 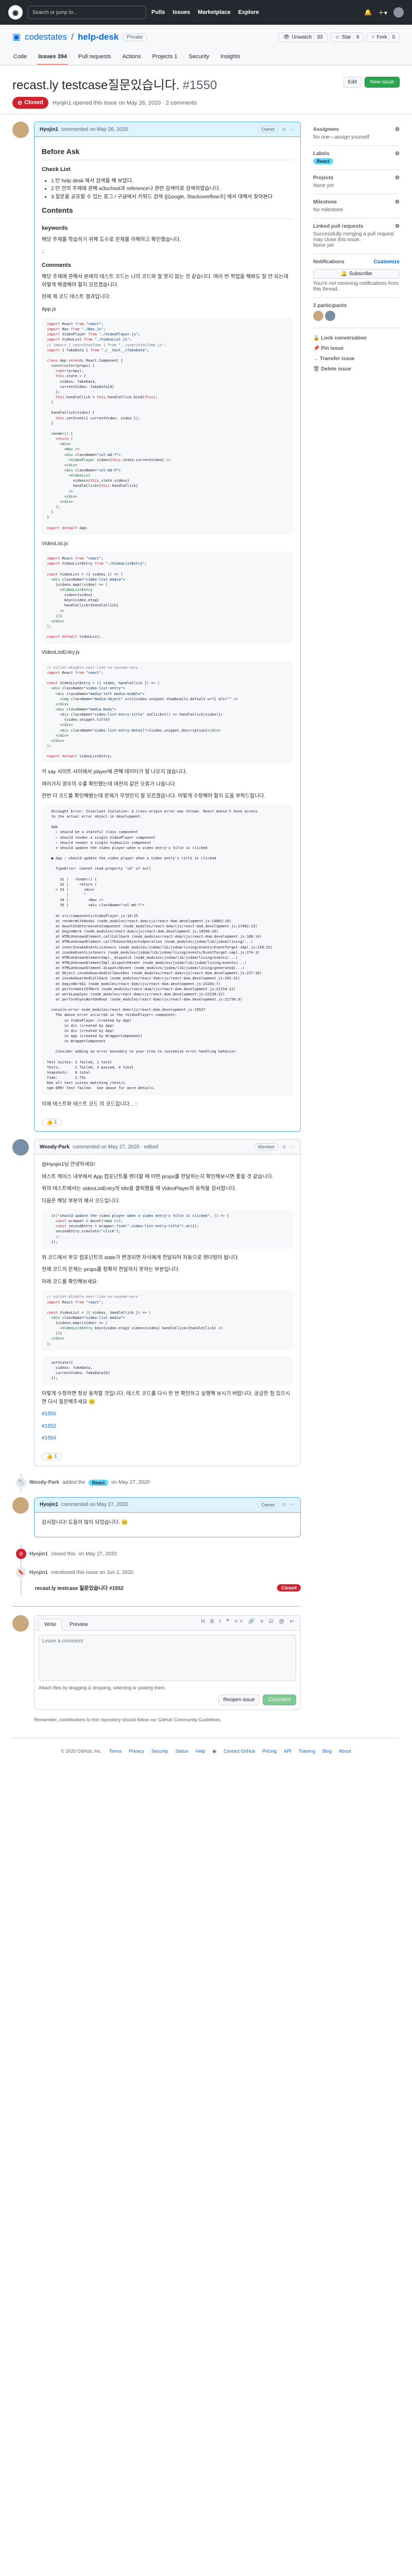 I want to click on footer-link: Pricing, so click(x=270, y=1751).